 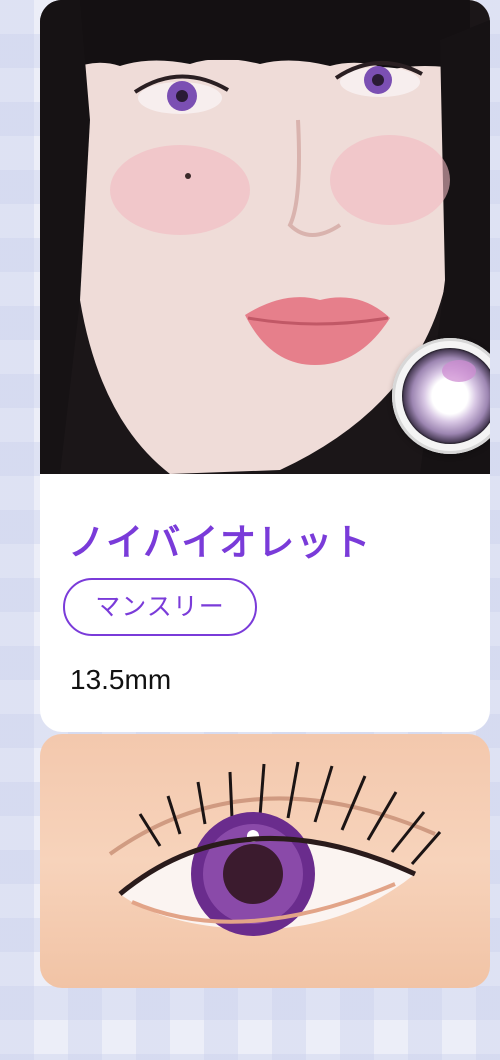 What do you see at coordinates (121, 679) in the screenshot?
I see `diameter-value: 13.5mm` at bounding box center [121, 679].